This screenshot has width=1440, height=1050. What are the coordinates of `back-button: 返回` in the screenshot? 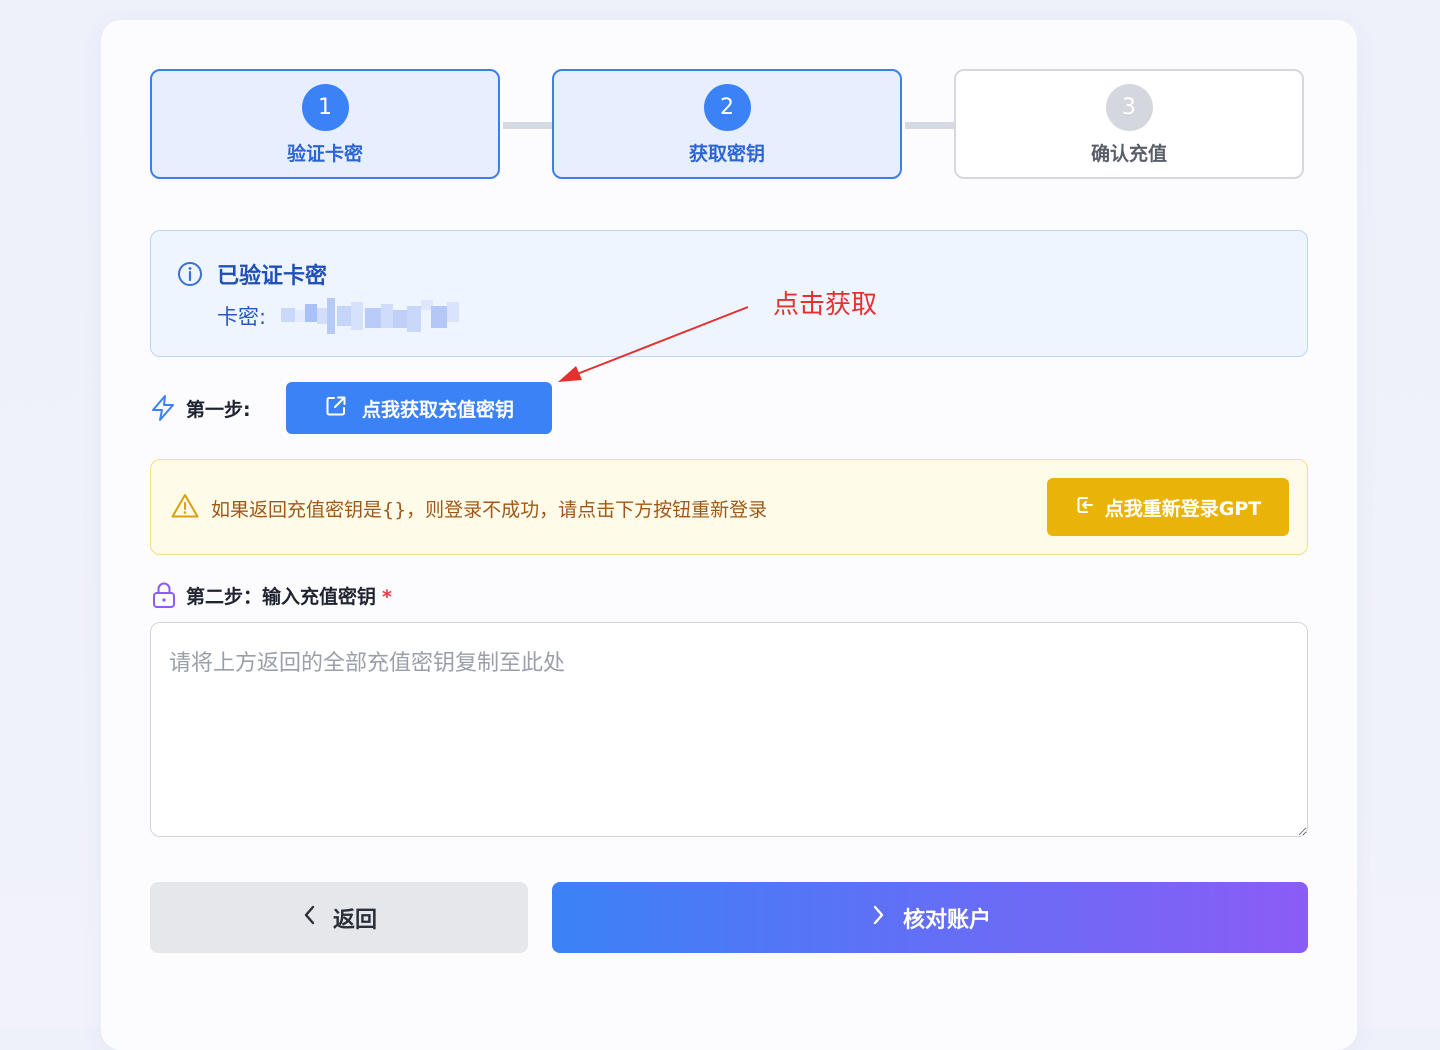 It's located at (339, 917).